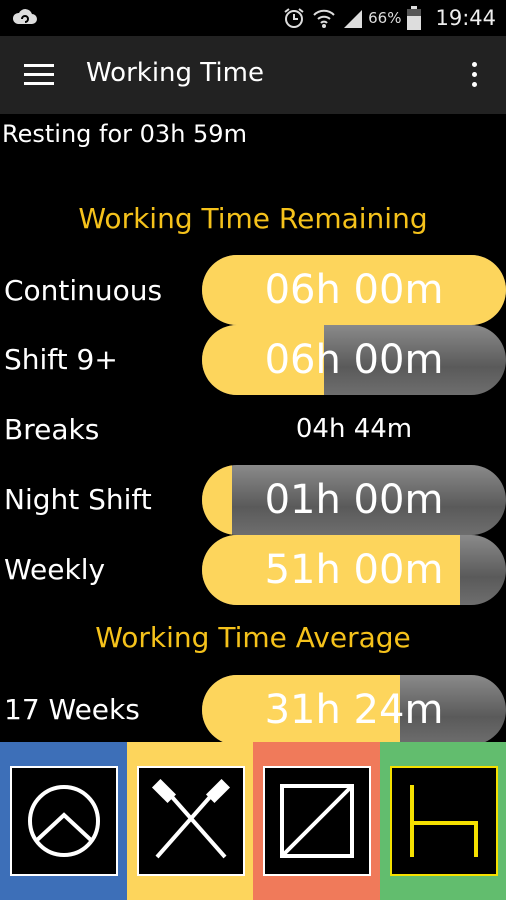 Image resolution: width=506 pixels, height=900 pixels. What do you see at coordinates (253, 637) in the screenshot?
I see `average-title: Working Time Average` at bounding box center [253, 637].